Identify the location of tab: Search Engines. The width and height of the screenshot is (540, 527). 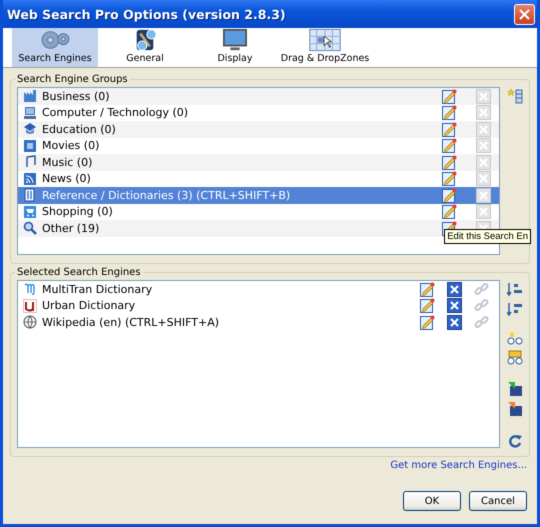
(55, 47).